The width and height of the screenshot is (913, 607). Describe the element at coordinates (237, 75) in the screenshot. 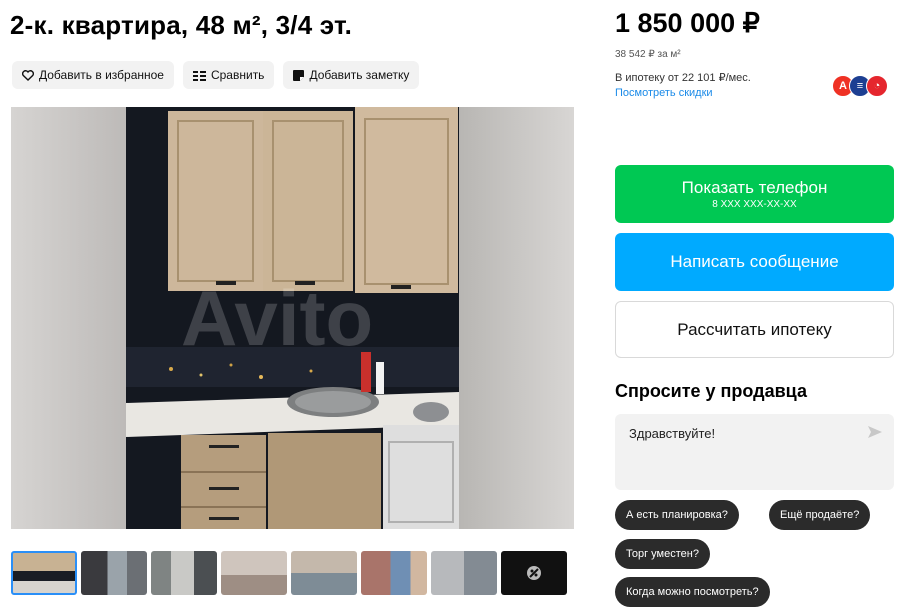

I see `compare-label: Сравнить` at that location.